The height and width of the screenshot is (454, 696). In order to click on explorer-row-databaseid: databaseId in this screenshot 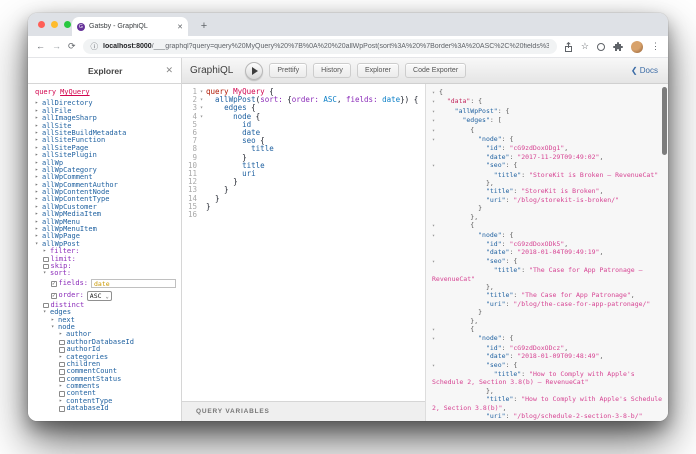, I will do `click(108, 408)`.